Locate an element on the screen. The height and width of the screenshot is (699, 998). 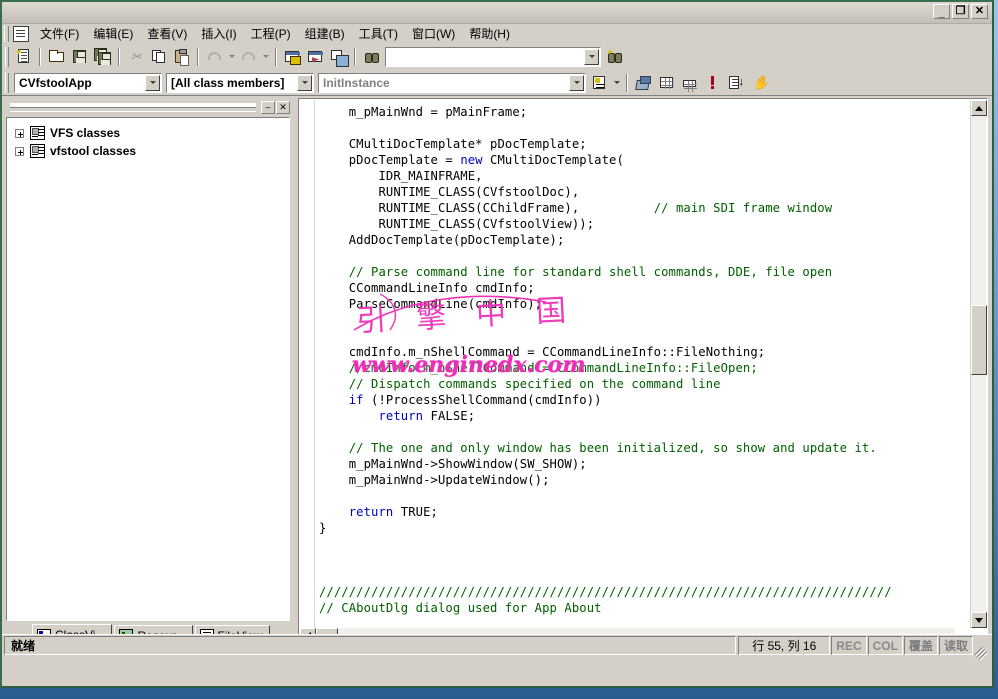
wizard-action-dropdown is located at coordinates (616, 83).